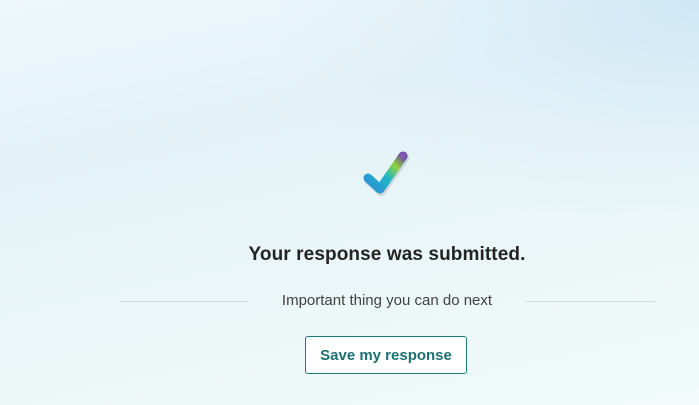 The width and height of the screenshot is (699, 405). I want to click on next-step-label: Important thing you can do next, so click(387, 300).